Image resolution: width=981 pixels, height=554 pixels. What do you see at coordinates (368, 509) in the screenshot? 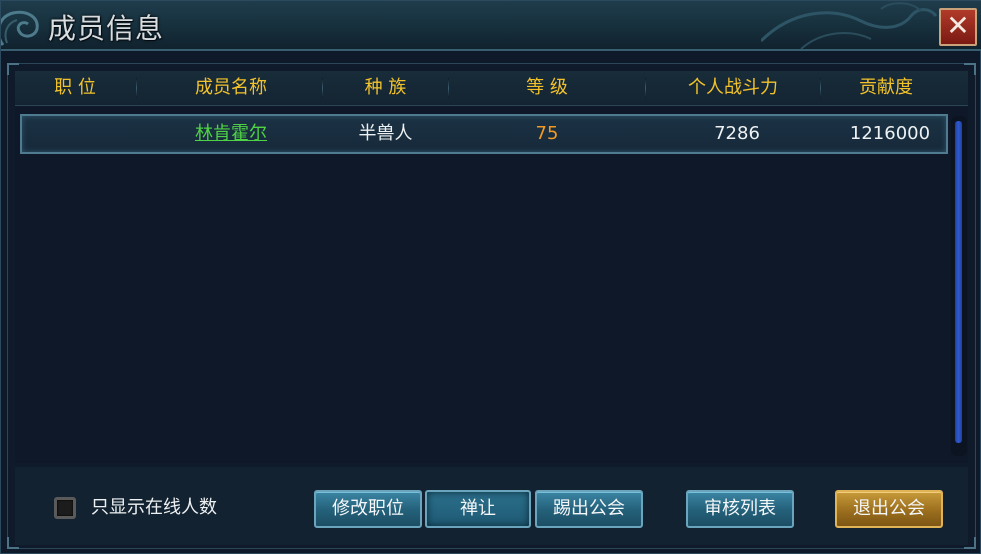
I see `modify-position-button: 修改职位` at bounding box center [368, 509].